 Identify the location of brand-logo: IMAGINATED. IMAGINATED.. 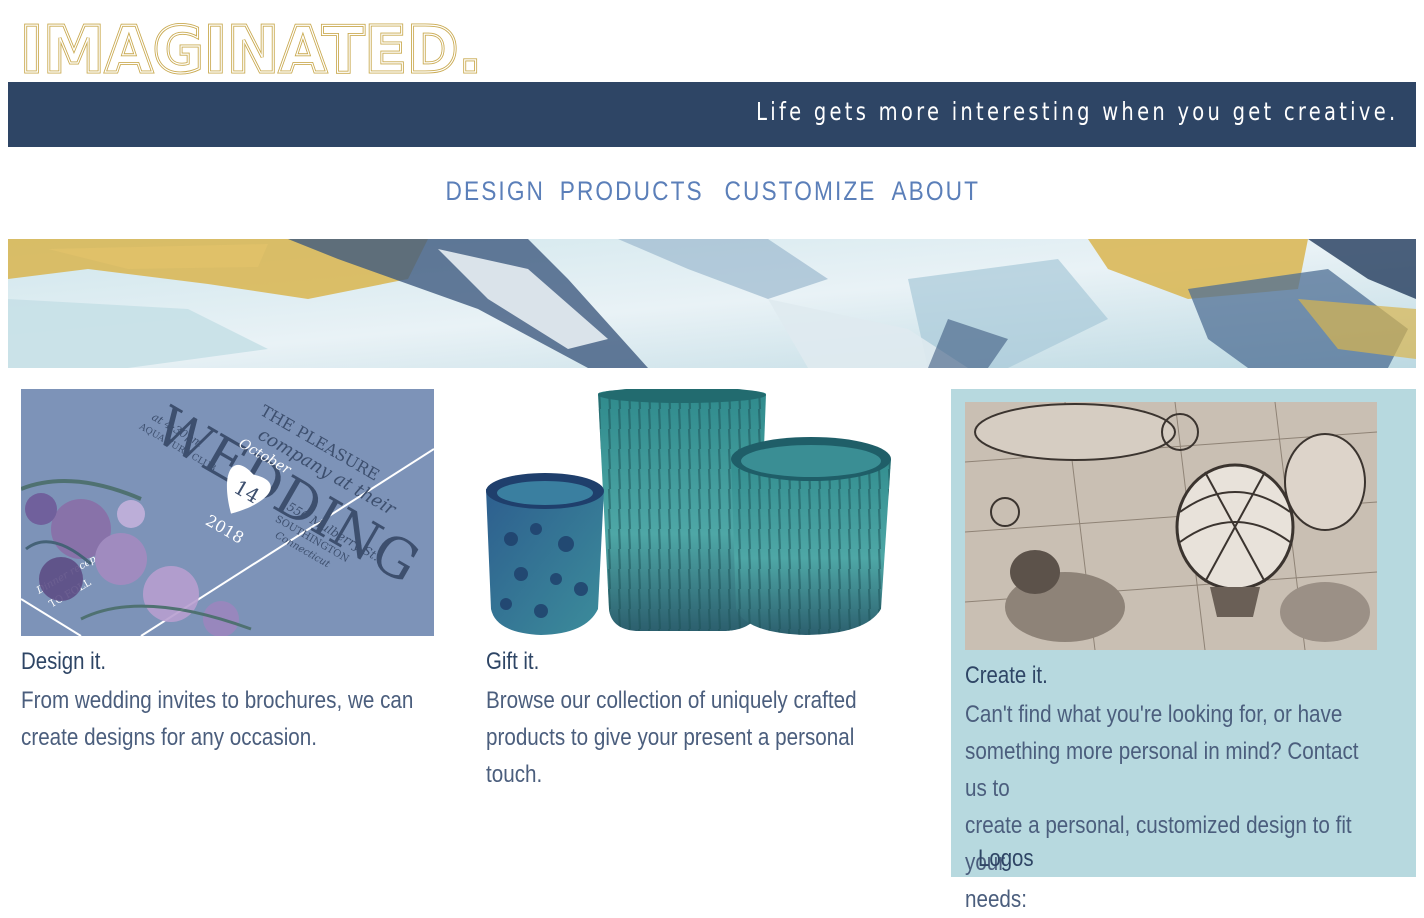
(254, 51).